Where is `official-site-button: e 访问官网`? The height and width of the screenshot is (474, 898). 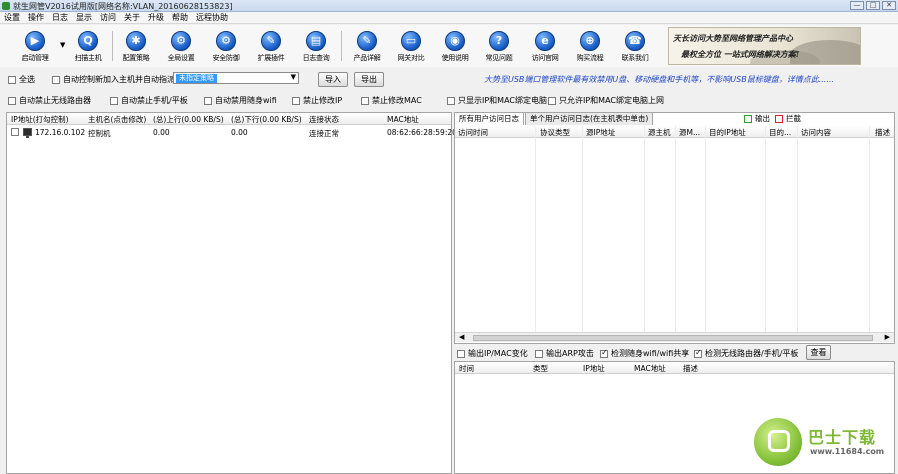
official-site-button: e 访问官网 is located at coordinates (545, 46).